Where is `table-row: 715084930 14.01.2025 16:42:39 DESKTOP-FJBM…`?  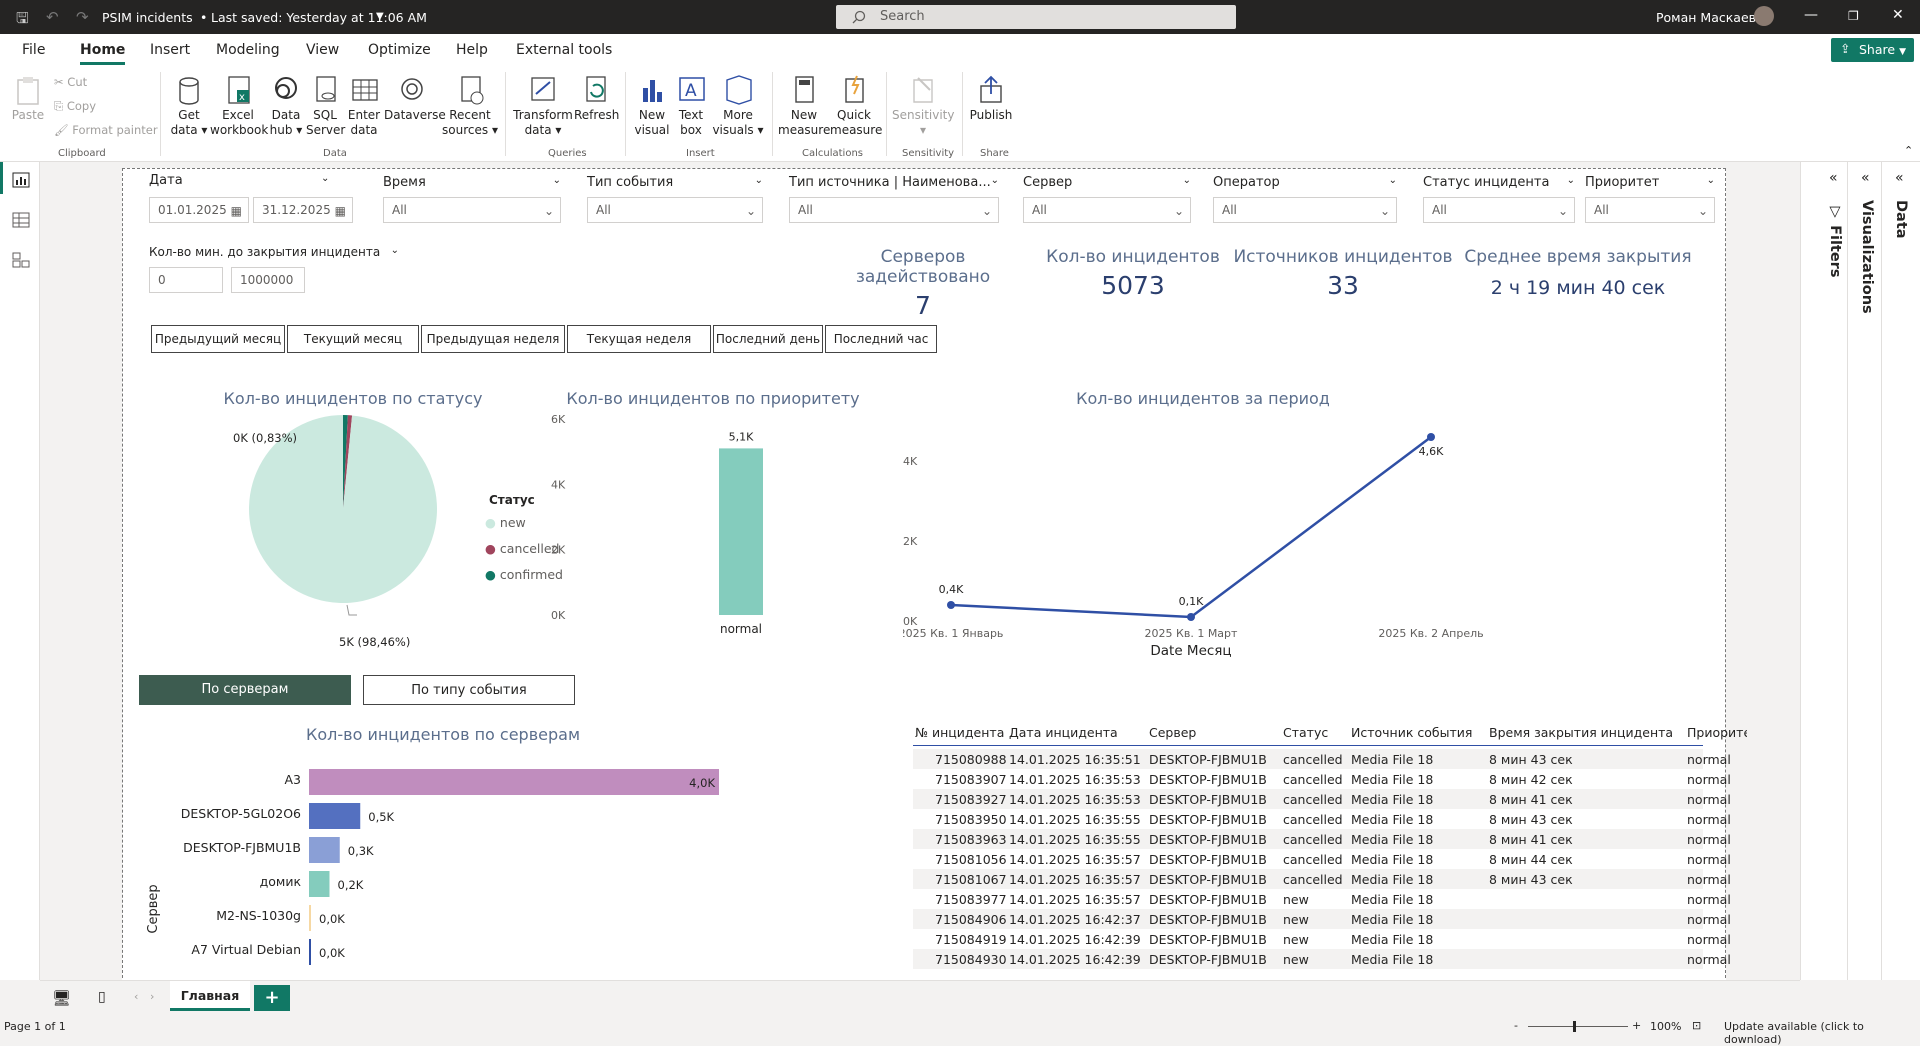
table-row: 715084930 14.01.2025 16:42:39 DESKTOP-FJBM… is located at coordinates (1322, 959).